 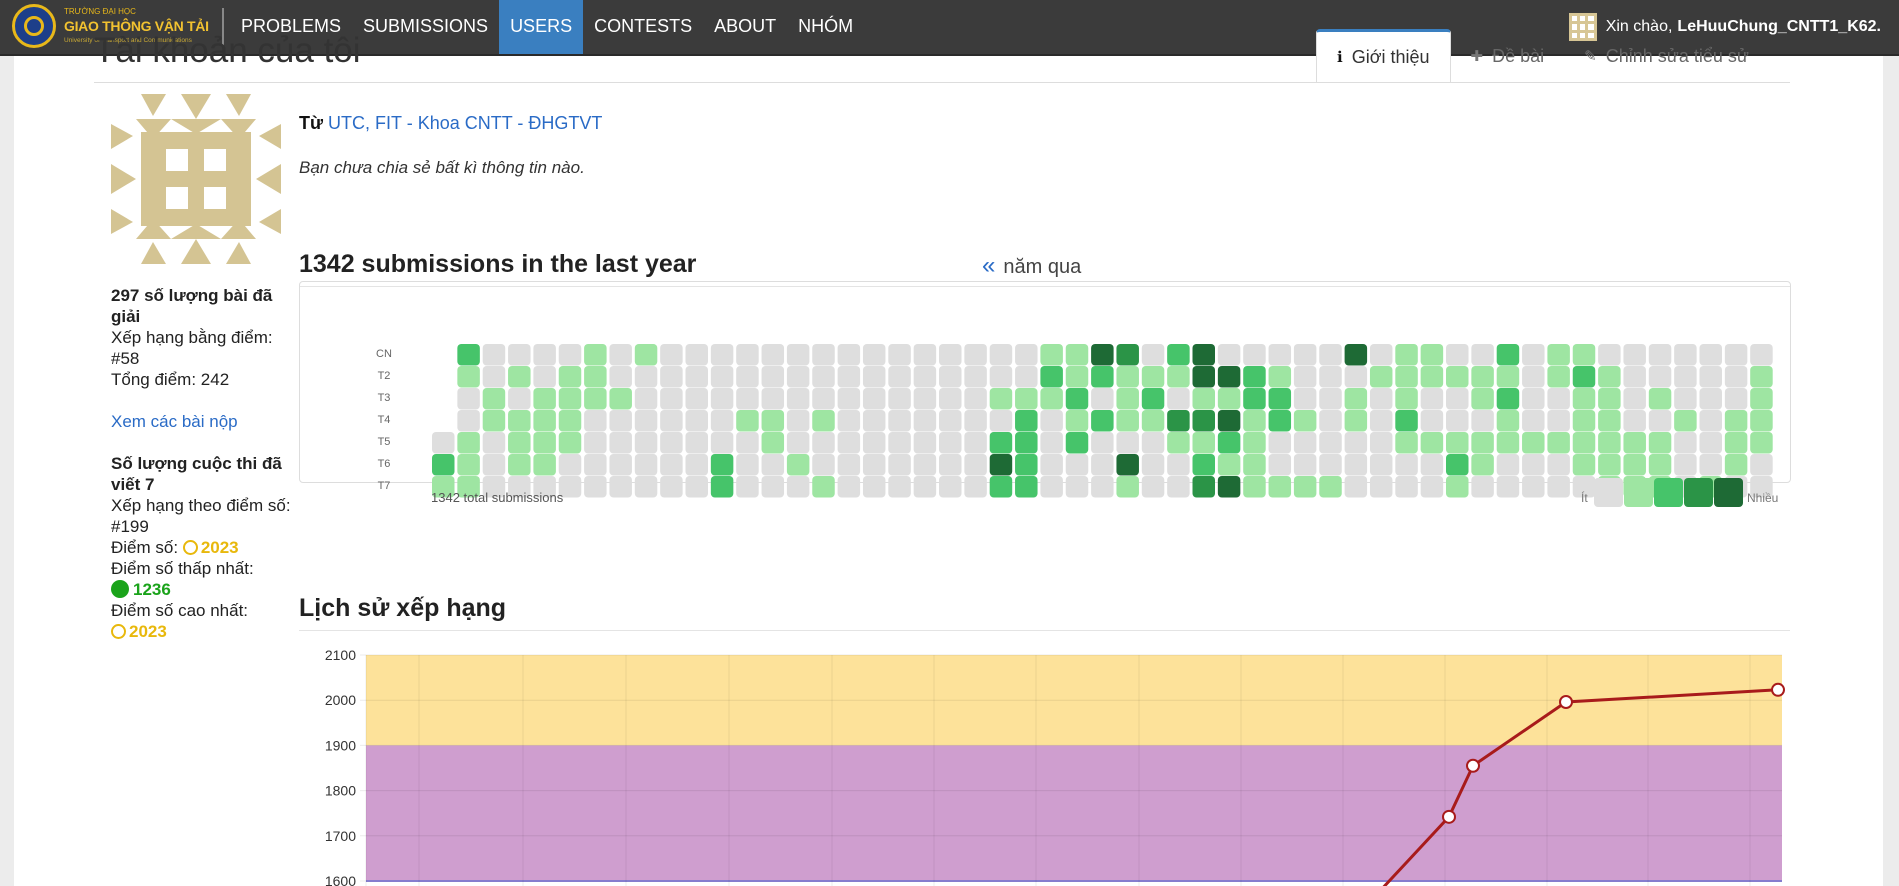 I want to click on nav-users: USERS, so click(x=541, y=27).